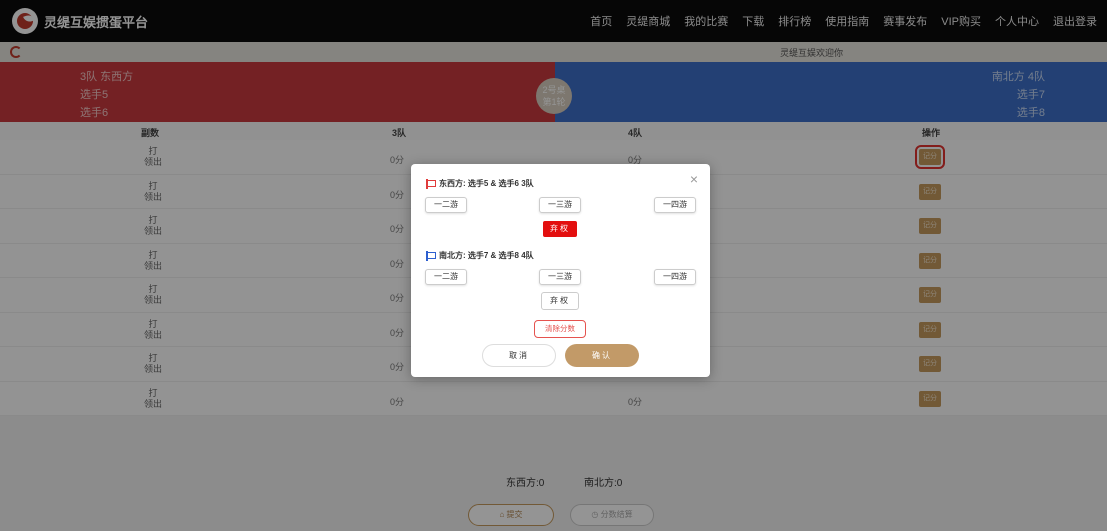 The height and width of the screenshot is (531, 1107). What do you see at coordinates (560, 277) in the screenshot?
I see `ns-option-first-third: 一三游` at bounding box center [560, 277].